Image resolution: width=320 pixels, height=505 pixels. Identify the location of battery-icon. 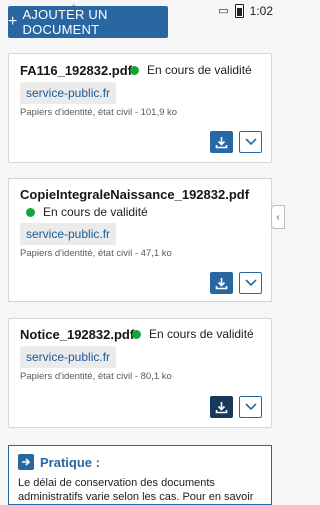
(239, 11).